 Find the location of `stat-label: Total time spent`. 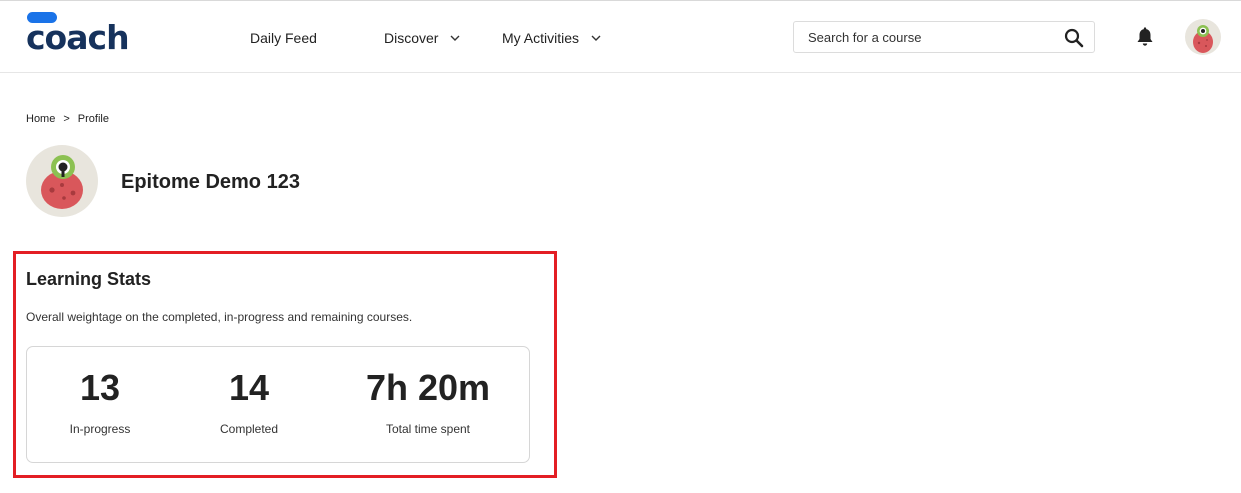

stat-label: Total time spent is located at coordinates (428, 429).